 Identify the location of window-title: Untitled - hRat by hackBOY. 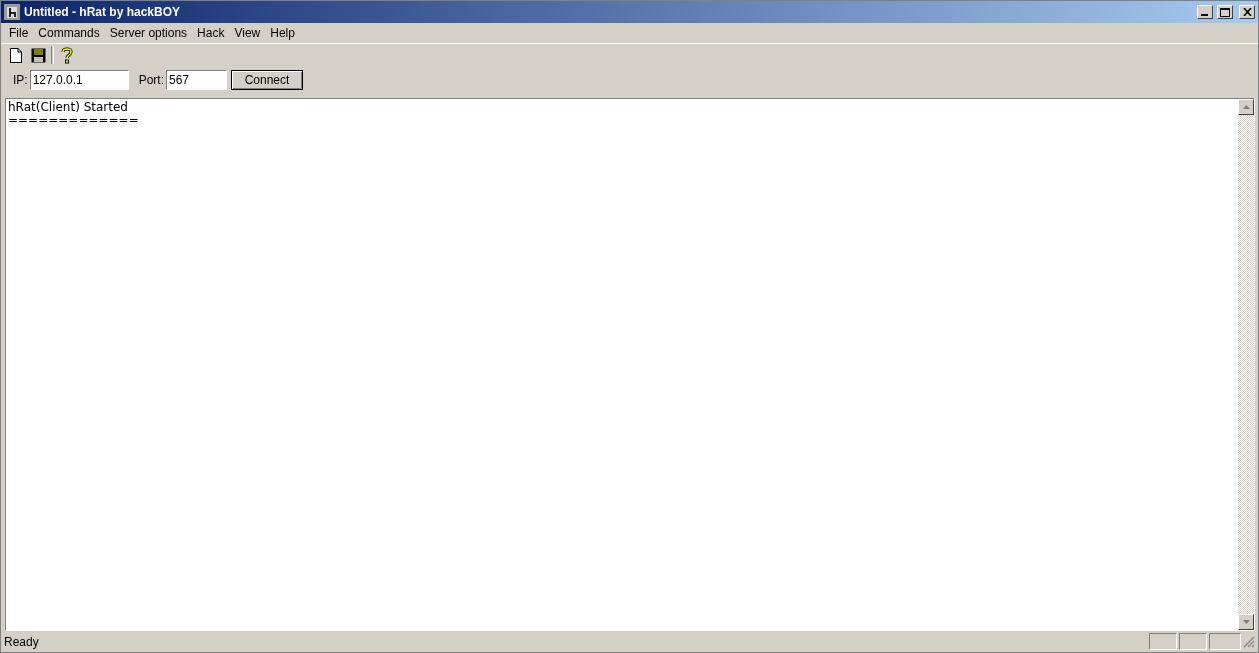
(103, 12).